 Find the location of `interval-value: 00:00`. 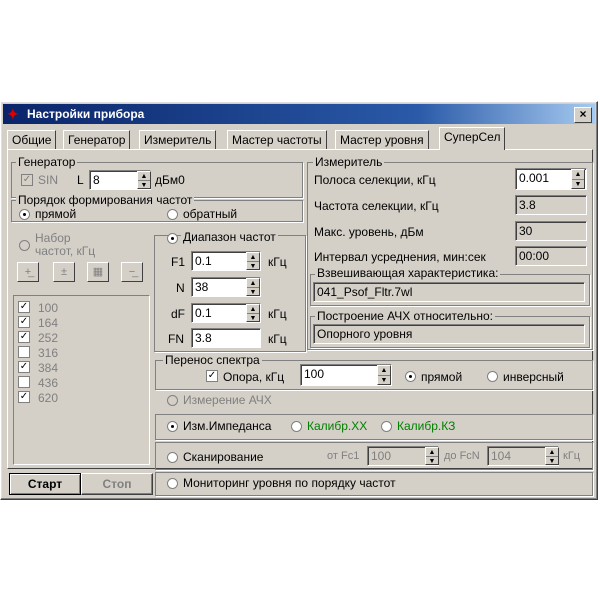

interval-value: 00:00 is located at coordinates (551, 256).